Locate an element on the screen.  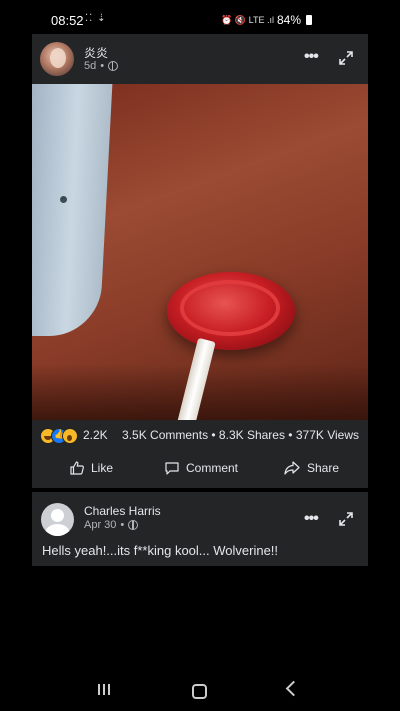
share-label: Share is located at coordinates (323, 468).